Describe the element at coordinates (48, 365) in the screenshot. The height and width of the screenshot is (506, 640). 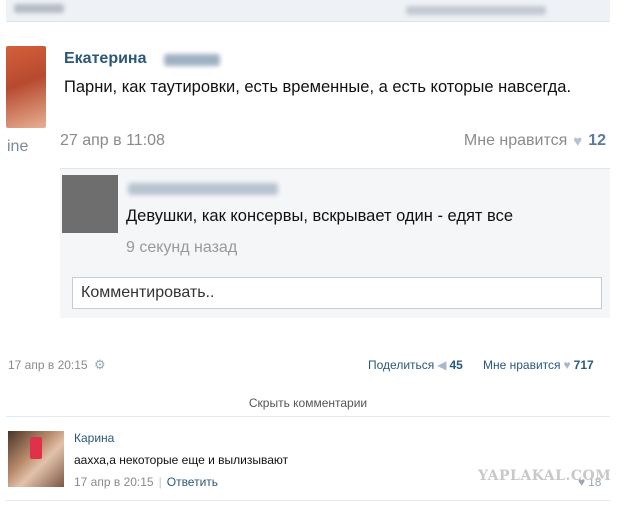
I see `post-date: 17 апр в 20:15` at that location.